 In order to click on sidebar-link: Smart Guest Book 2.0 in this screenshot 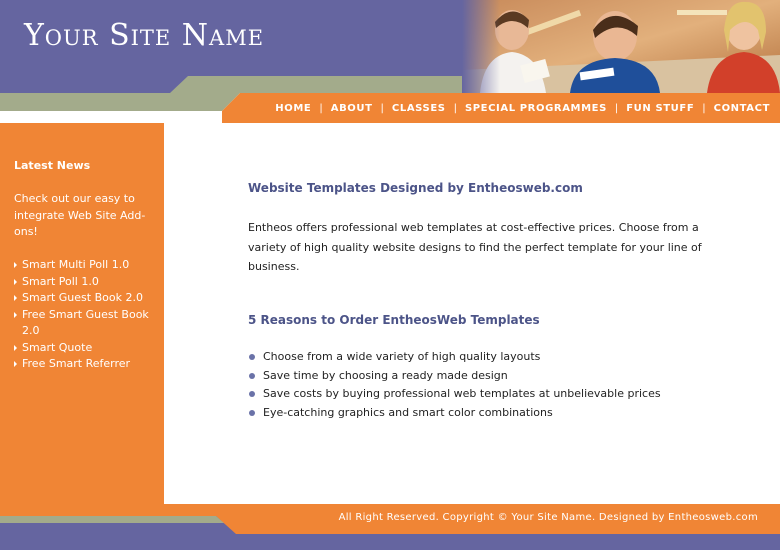, I will do `click(87, 298)`.